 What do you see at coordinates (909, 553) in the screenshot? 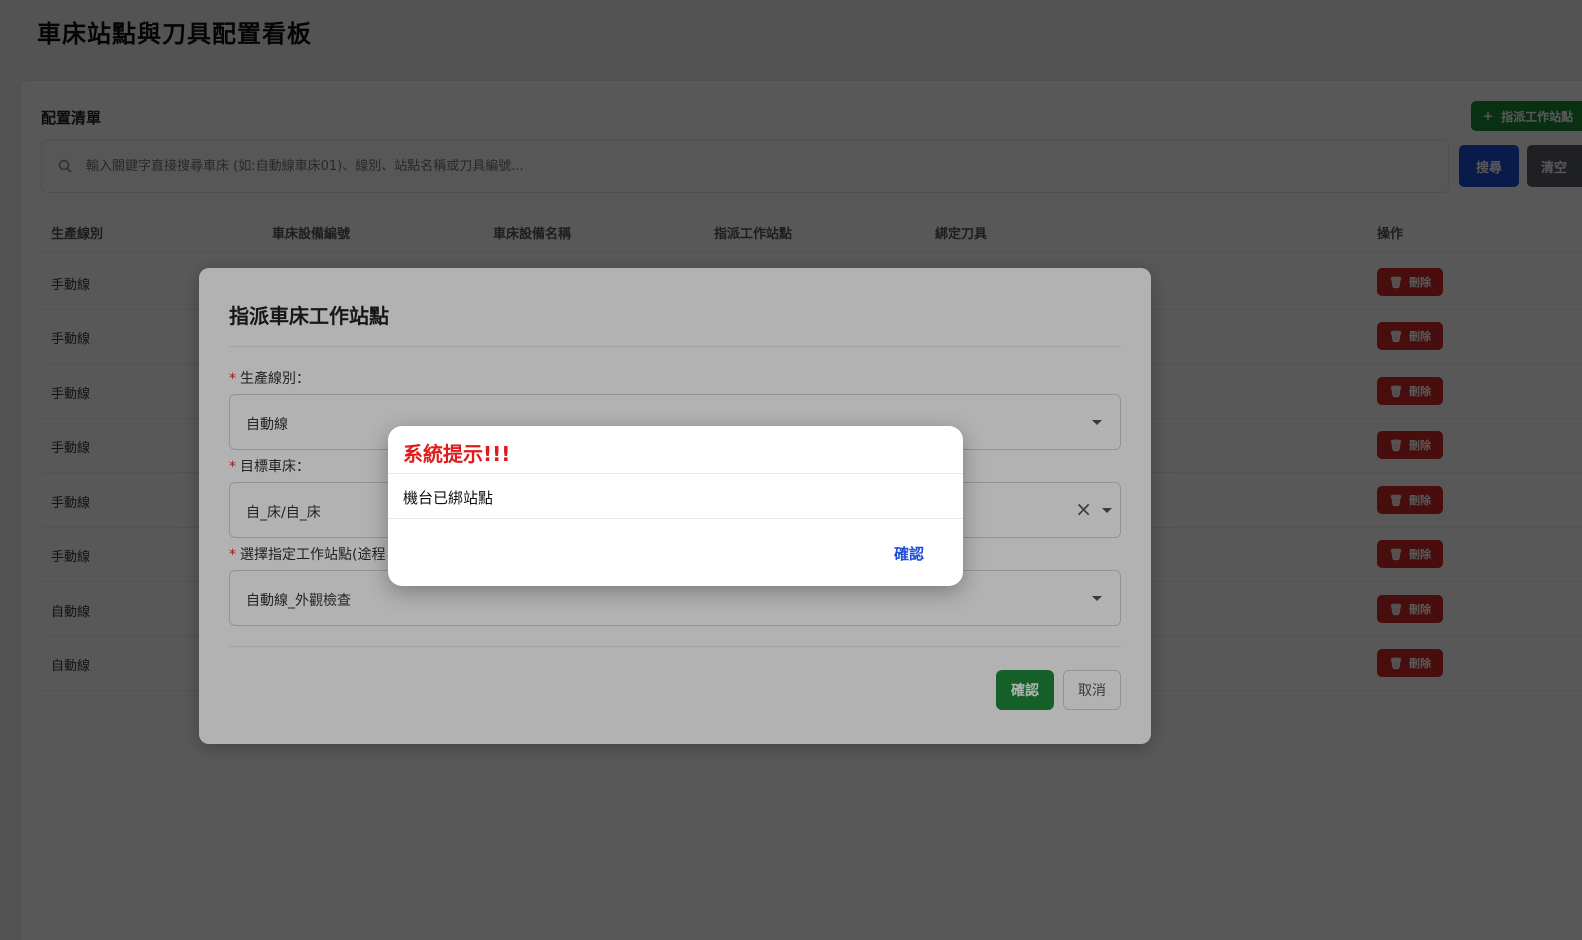
I see `alert-confirm-button: 確認` at bounding box center [909, 553].